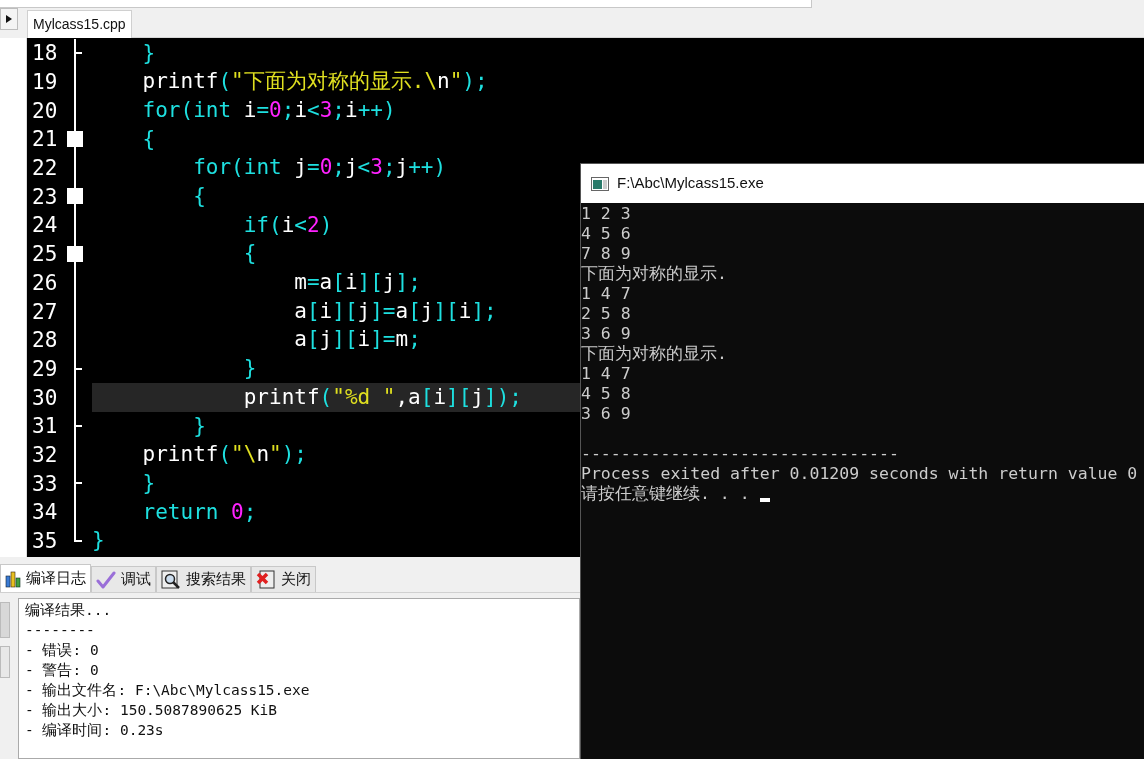  What do you see at coordinates (62, 650) in the screenshot?
I see `log-line: - 错误: 0` at bounding box center [62, 650].